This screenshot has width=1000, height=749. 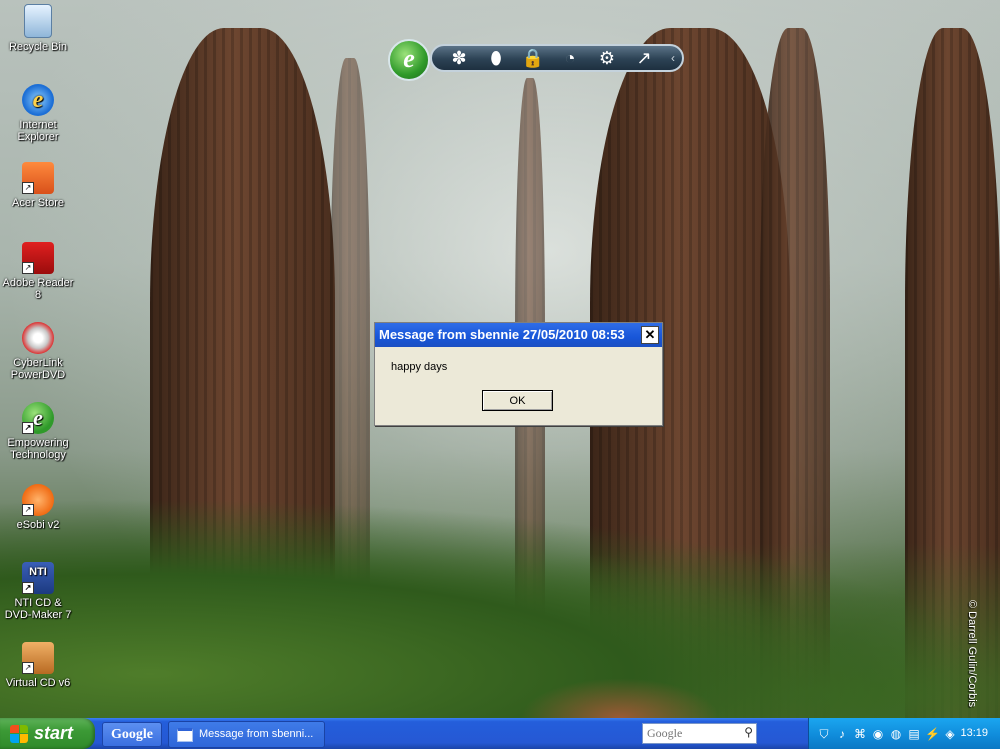 I want to click on start-label: start, so click(x=54, y=733).